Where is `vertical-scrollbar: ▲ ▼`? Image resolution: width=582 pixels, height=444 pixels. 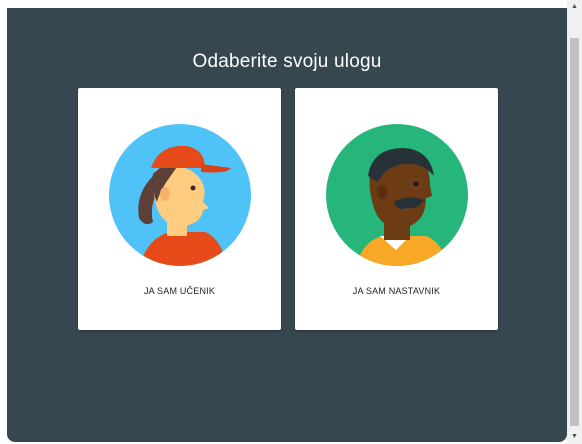 vertical-scrollbar: ▲ ▼ is located at coordinates (574, 222).